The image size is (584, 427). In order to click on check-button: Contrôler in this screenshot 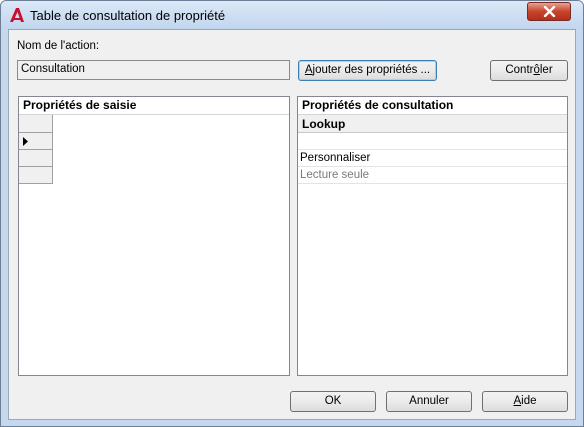, I will do `click(529, 70)`.